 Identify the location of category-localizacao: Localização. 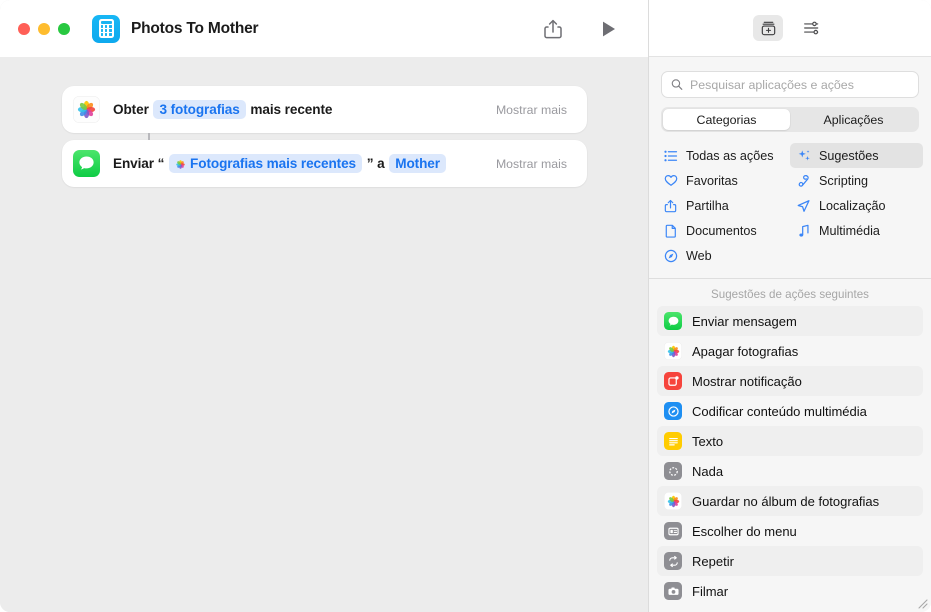
(856, 205).